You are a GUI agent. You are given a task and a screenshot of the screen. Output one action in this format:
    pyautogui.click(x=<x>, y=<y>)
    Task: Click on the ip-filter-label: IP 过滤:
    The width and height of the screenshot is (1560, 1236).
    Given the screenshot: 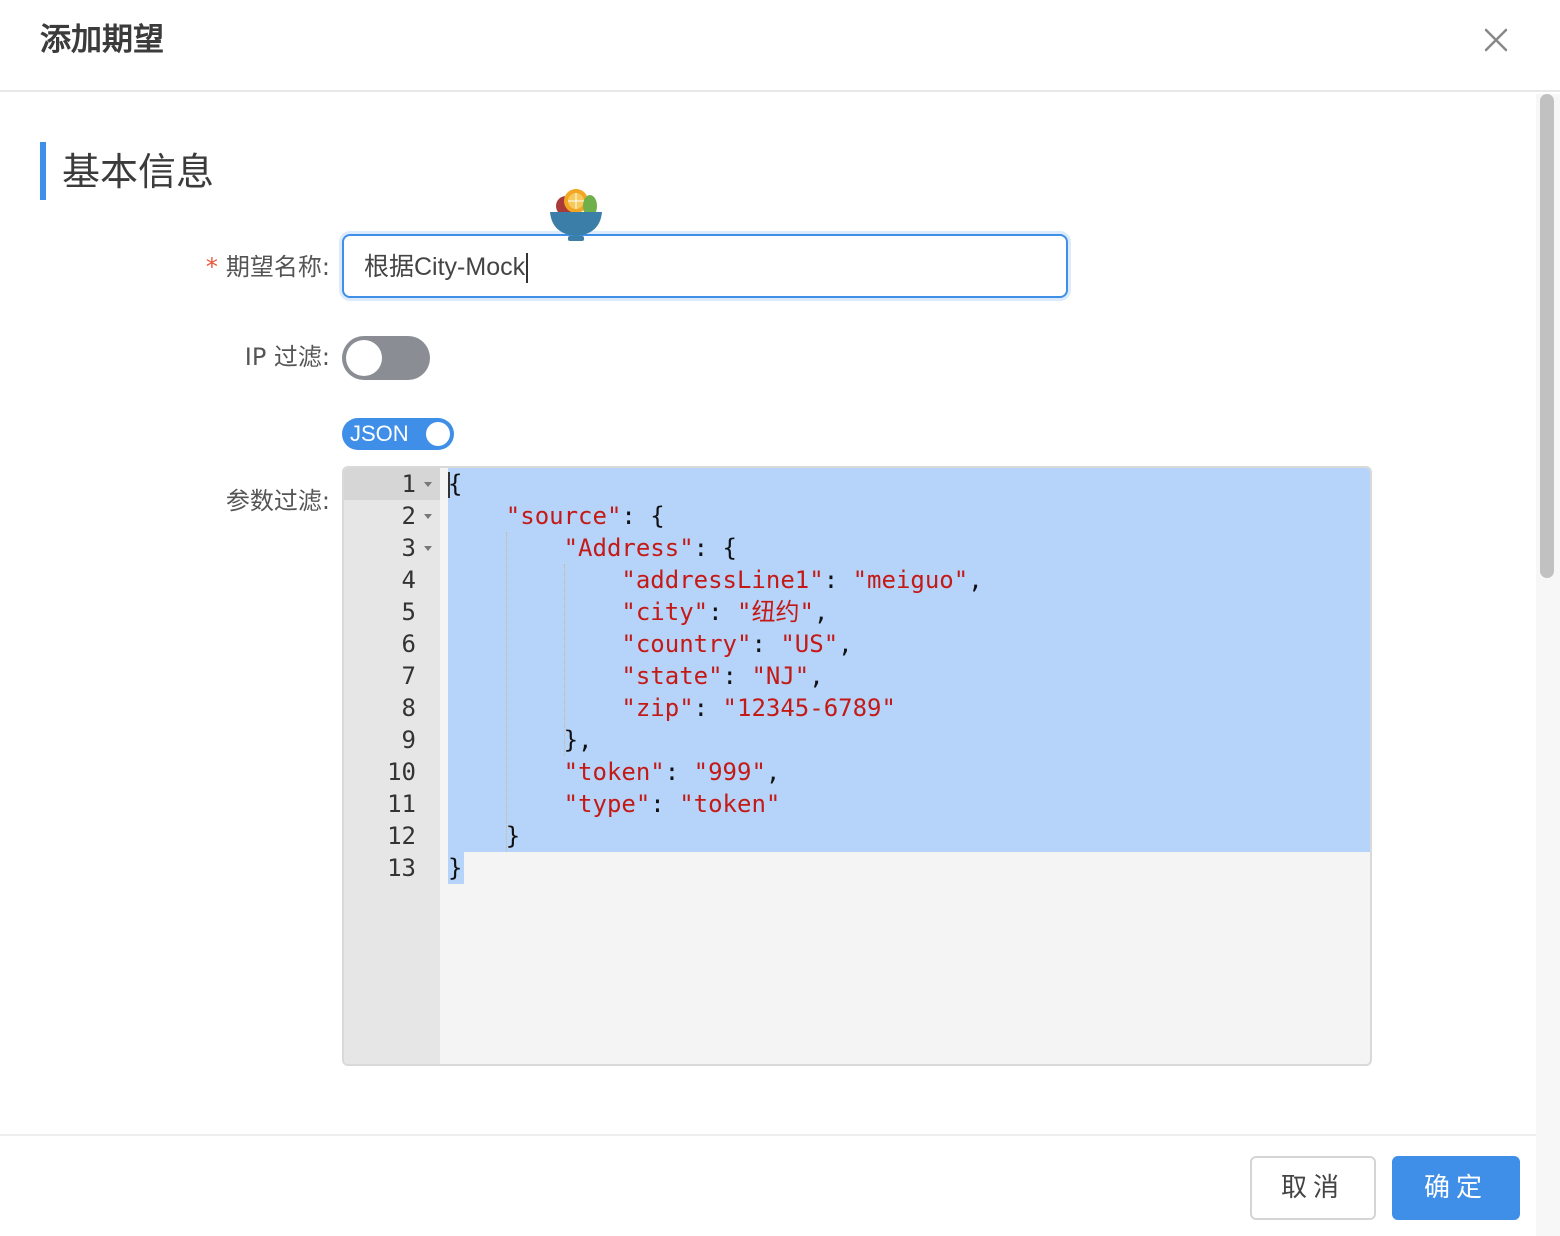 What is the action you would take?
    pyautogui.click(x=287, y=357)
    